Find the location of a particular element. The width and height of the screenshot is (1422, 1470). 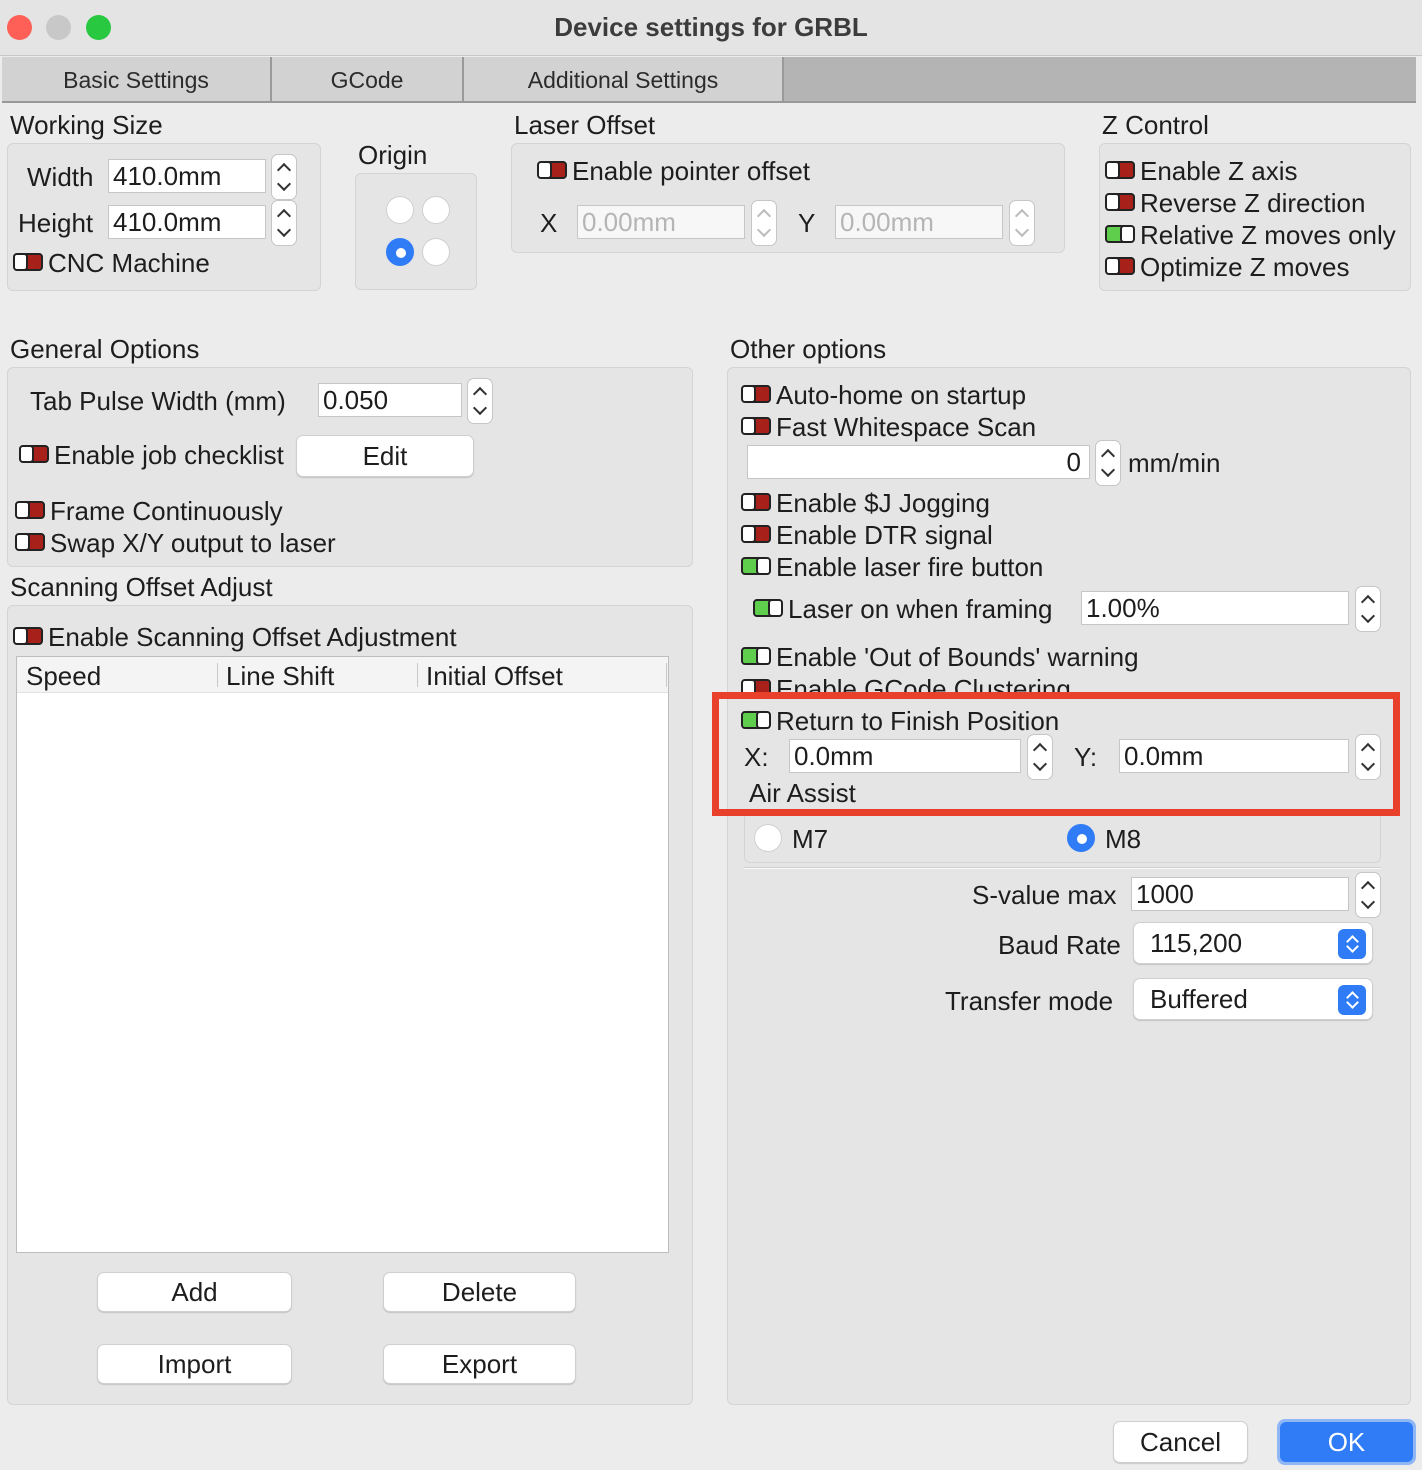

laser-offset-x-stepper is located at coordinates (764, 223).